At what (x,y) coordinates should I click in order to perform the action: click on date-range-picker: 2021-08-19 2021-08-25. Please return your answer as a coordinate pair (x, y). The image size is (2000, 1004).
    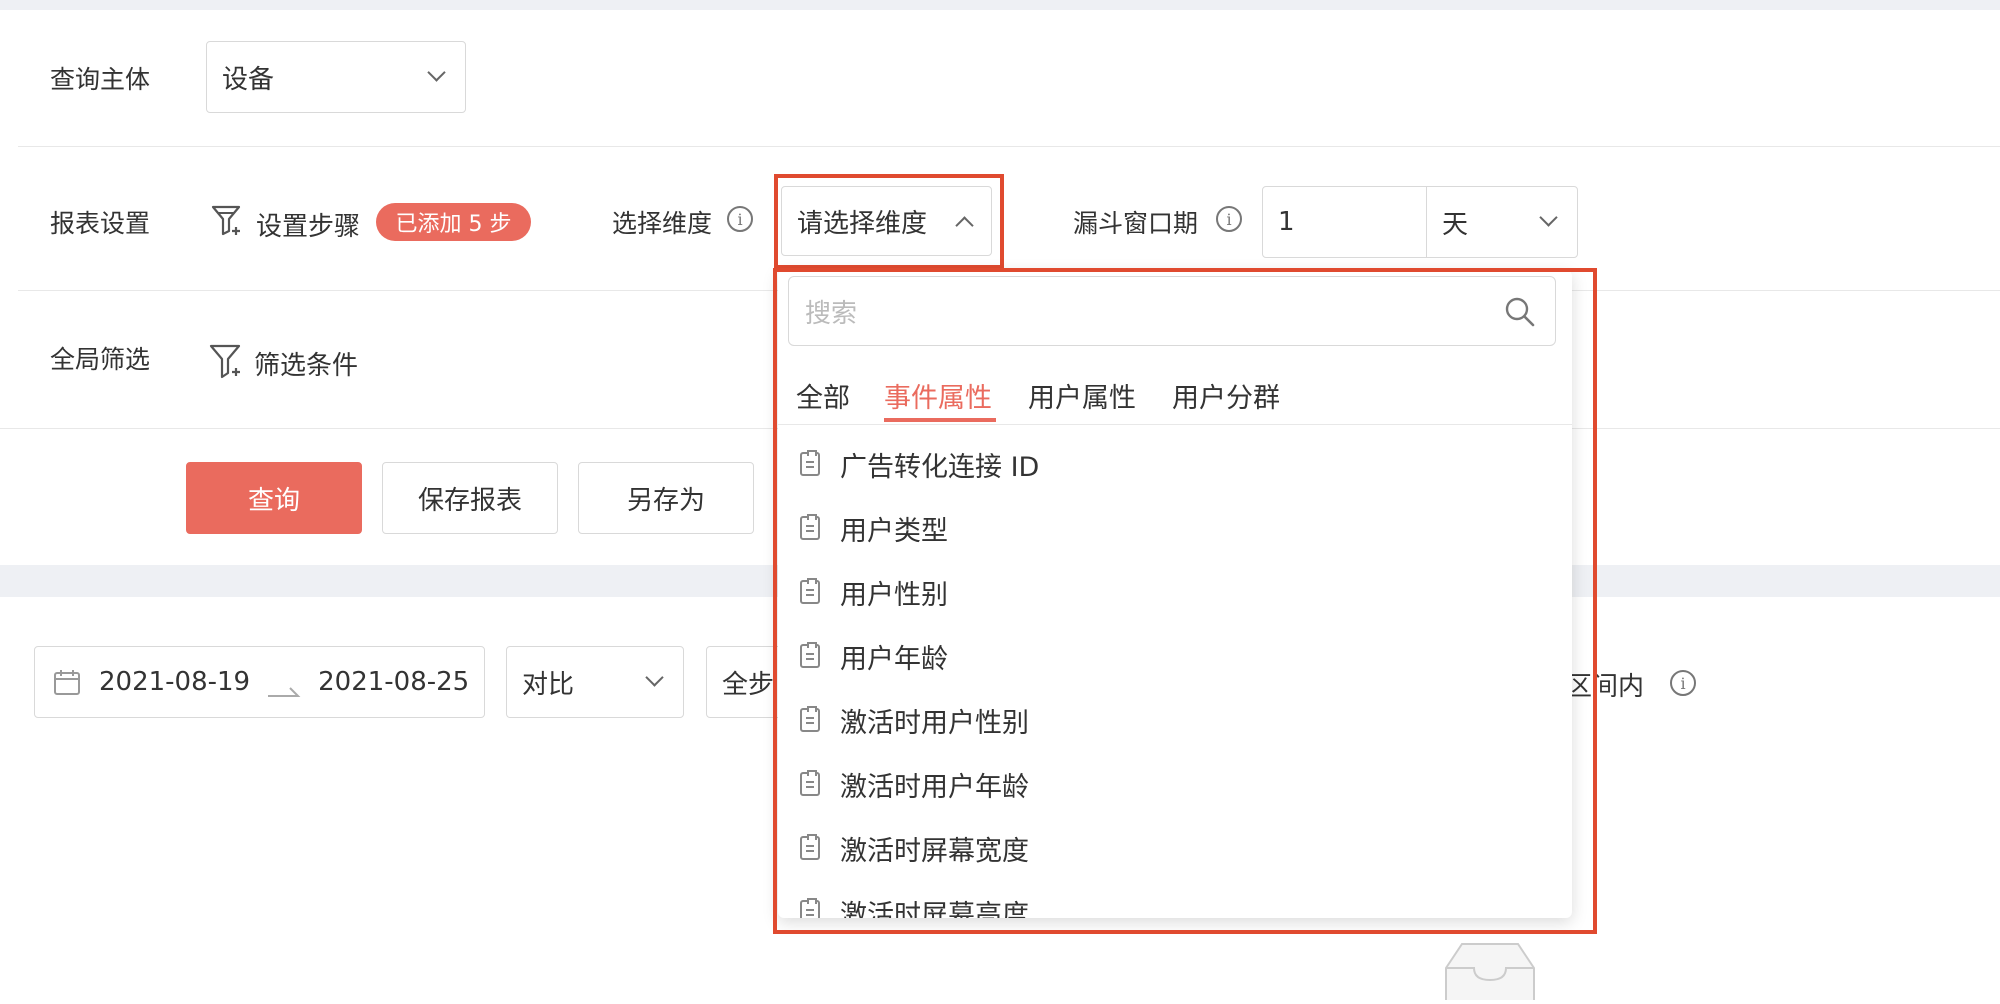
    Looking at the image, I should click on (259, 682).